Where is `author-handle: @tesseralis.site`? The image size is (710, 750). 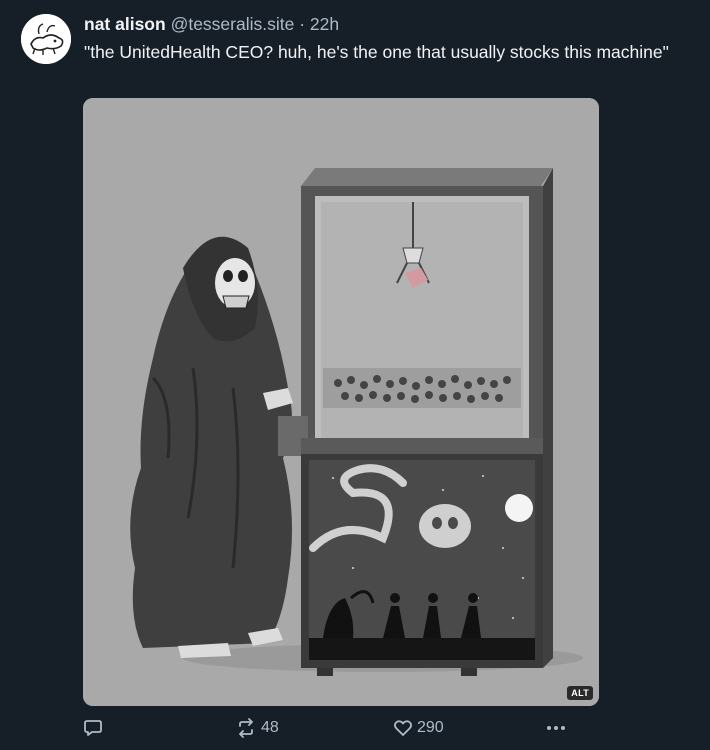
author-handle: @tesseralis.site is located at coordinates (233, 24).